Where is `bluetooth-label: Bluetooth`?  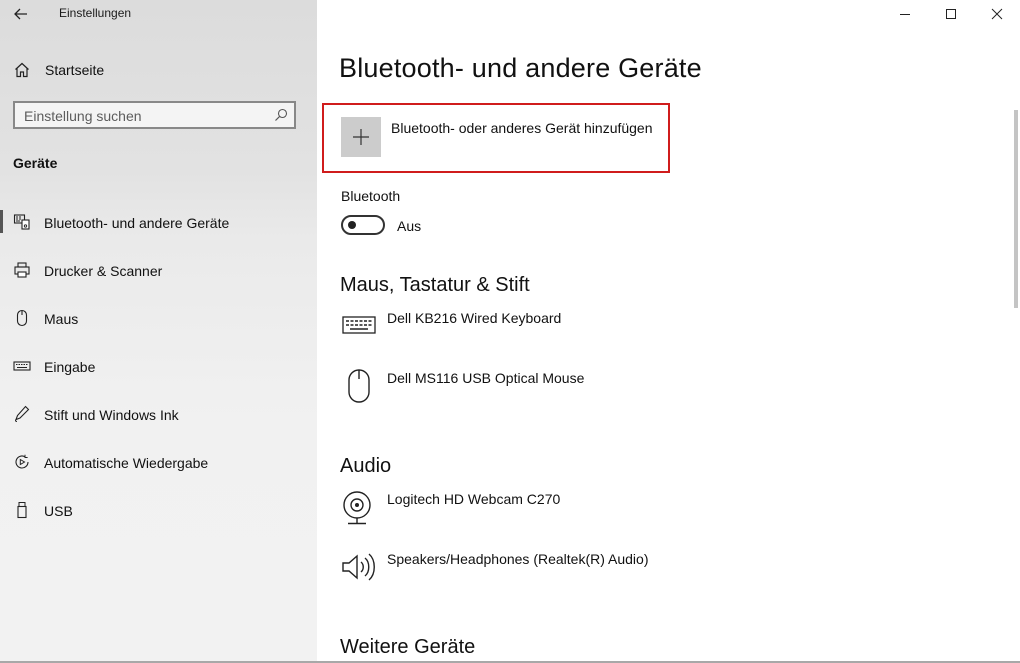
bluetooth-label: Bluetooth is located at coordinates (371, 196).